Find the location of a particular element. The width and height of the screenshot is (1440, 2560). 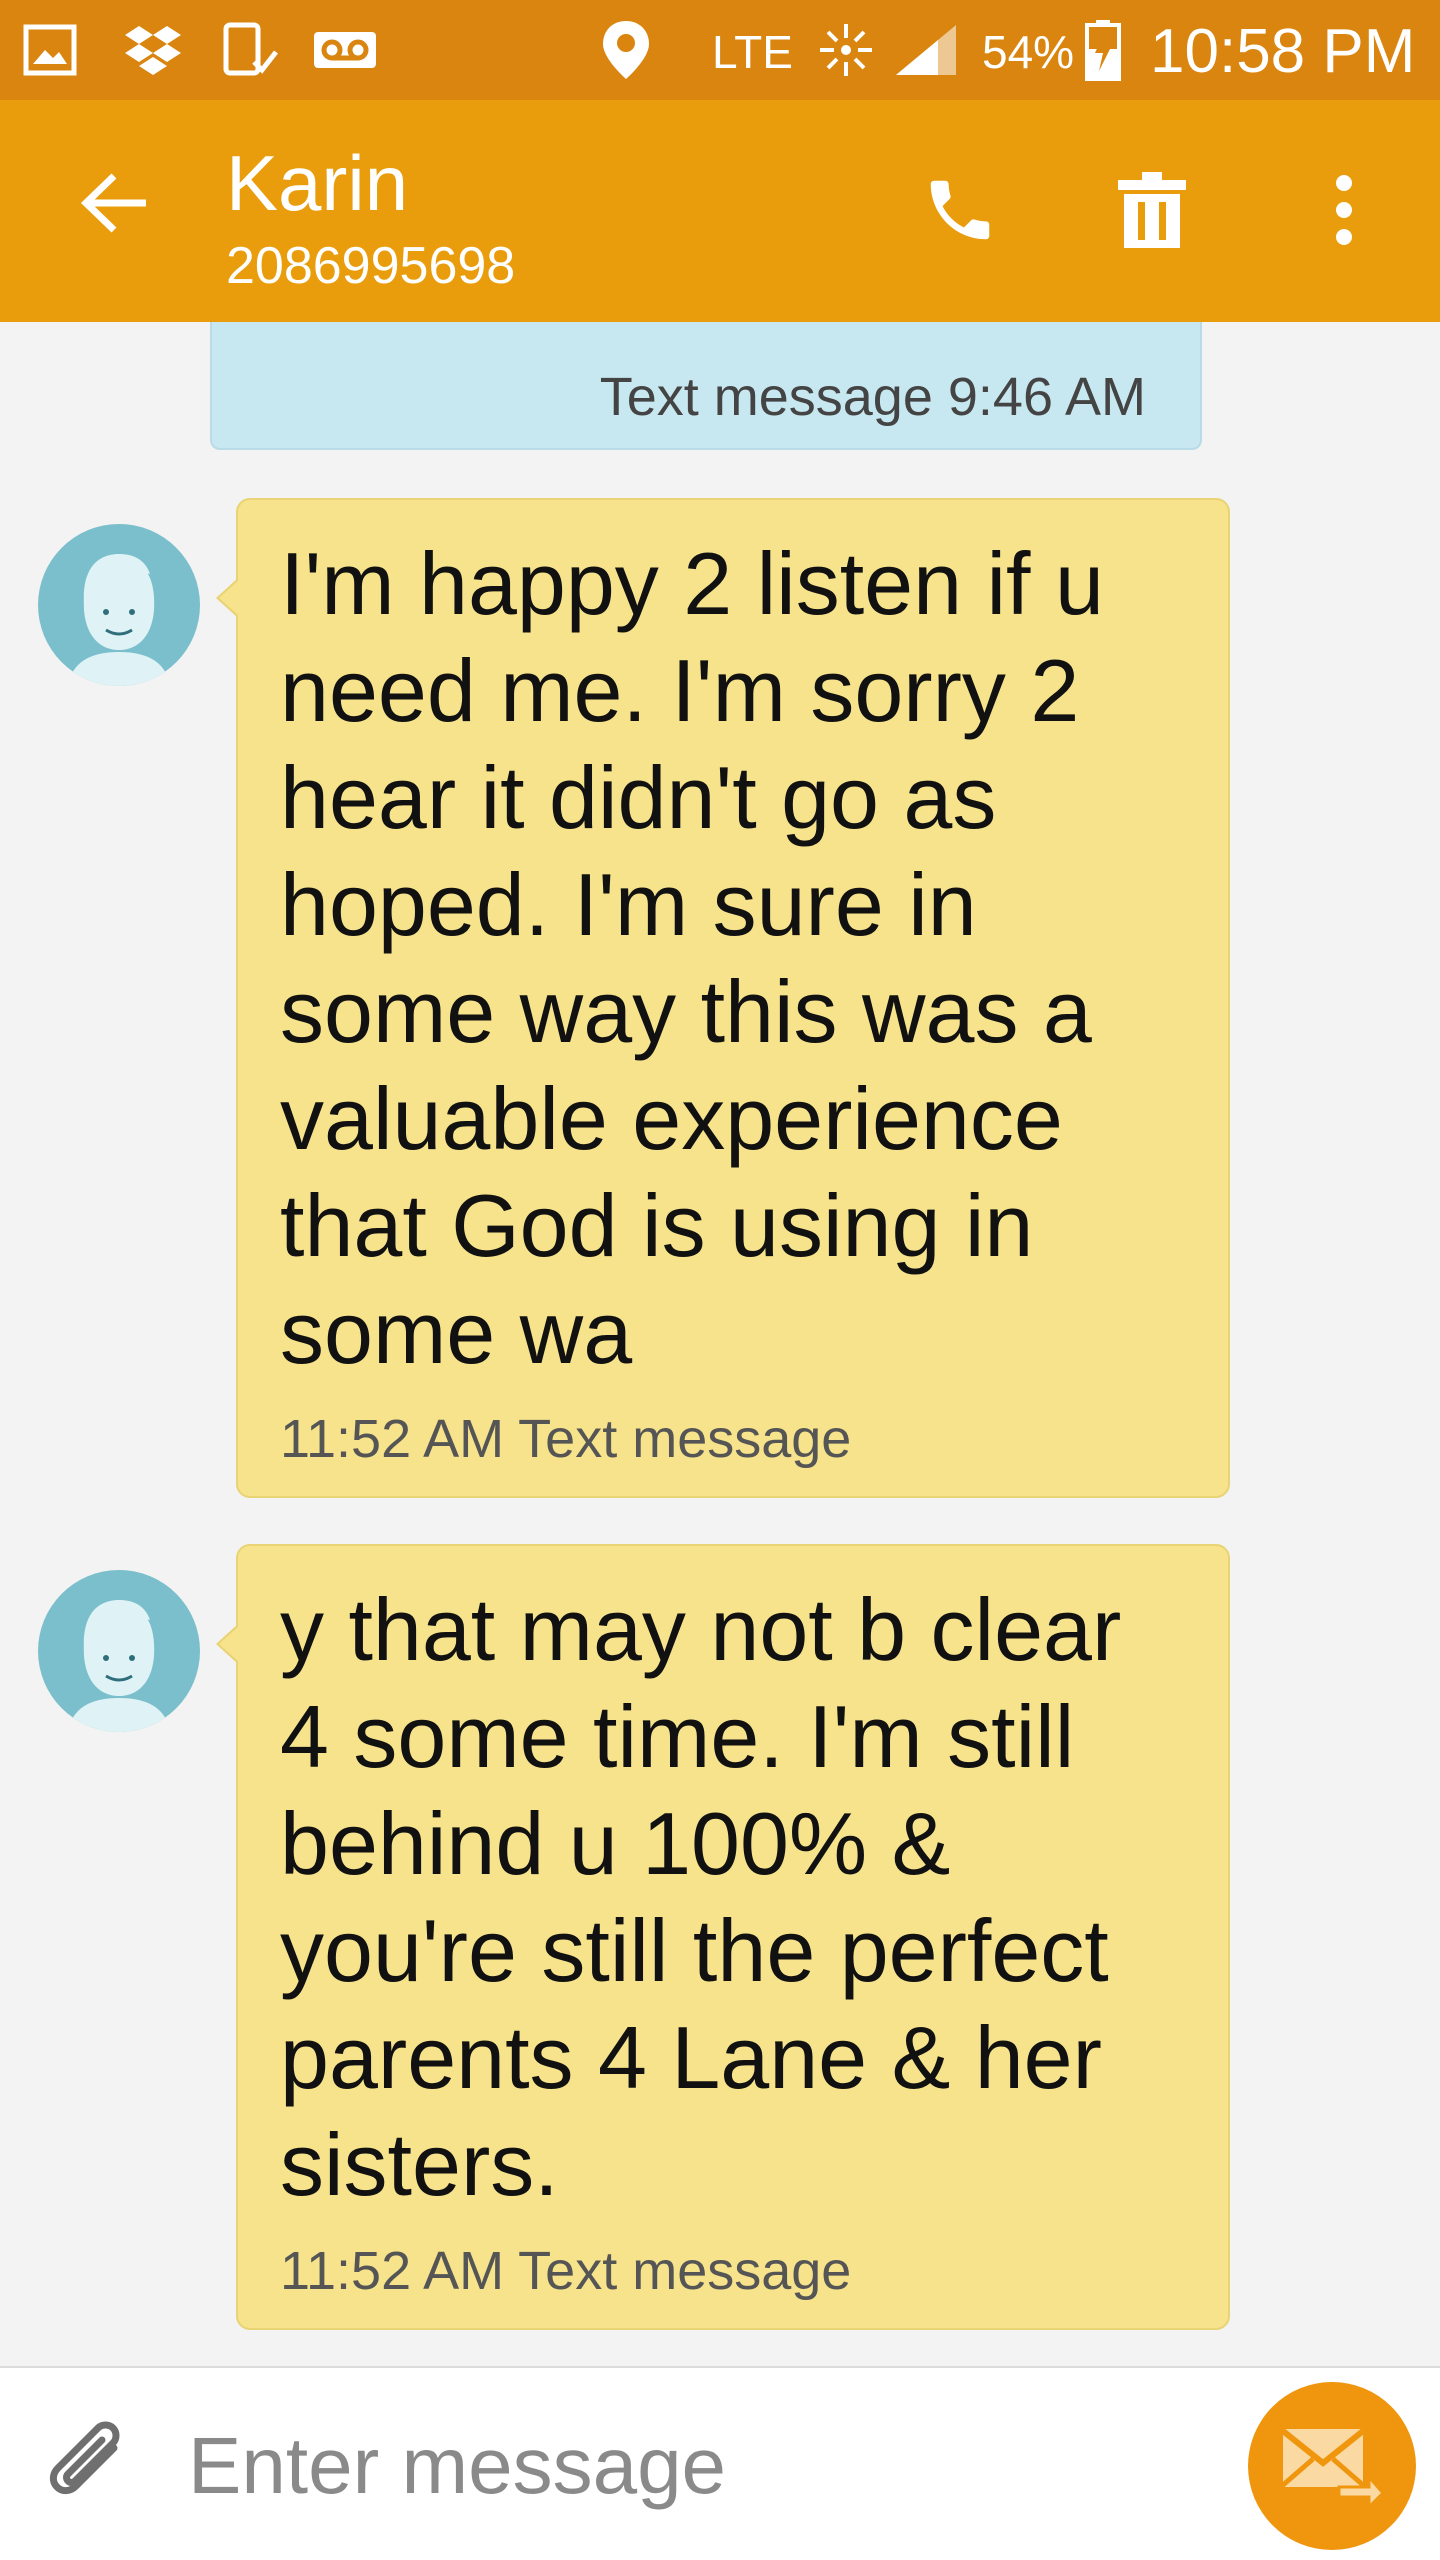

app-bar: Karin 2086995698 is located at coordinates (720, 211).